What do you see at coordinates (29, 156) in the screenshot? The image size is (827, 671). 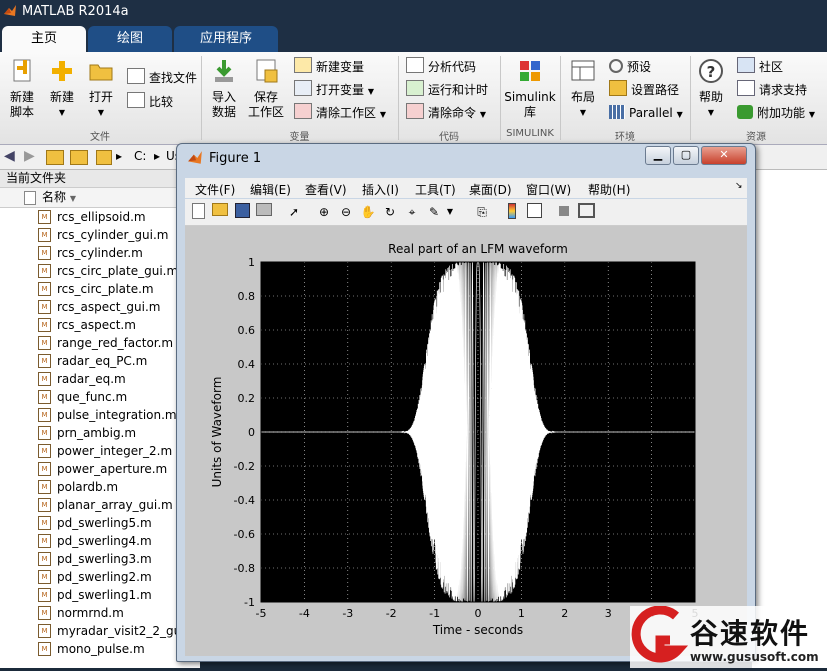 I see `forward-arrow-icon: ▶` at bounding box center [29, 156].